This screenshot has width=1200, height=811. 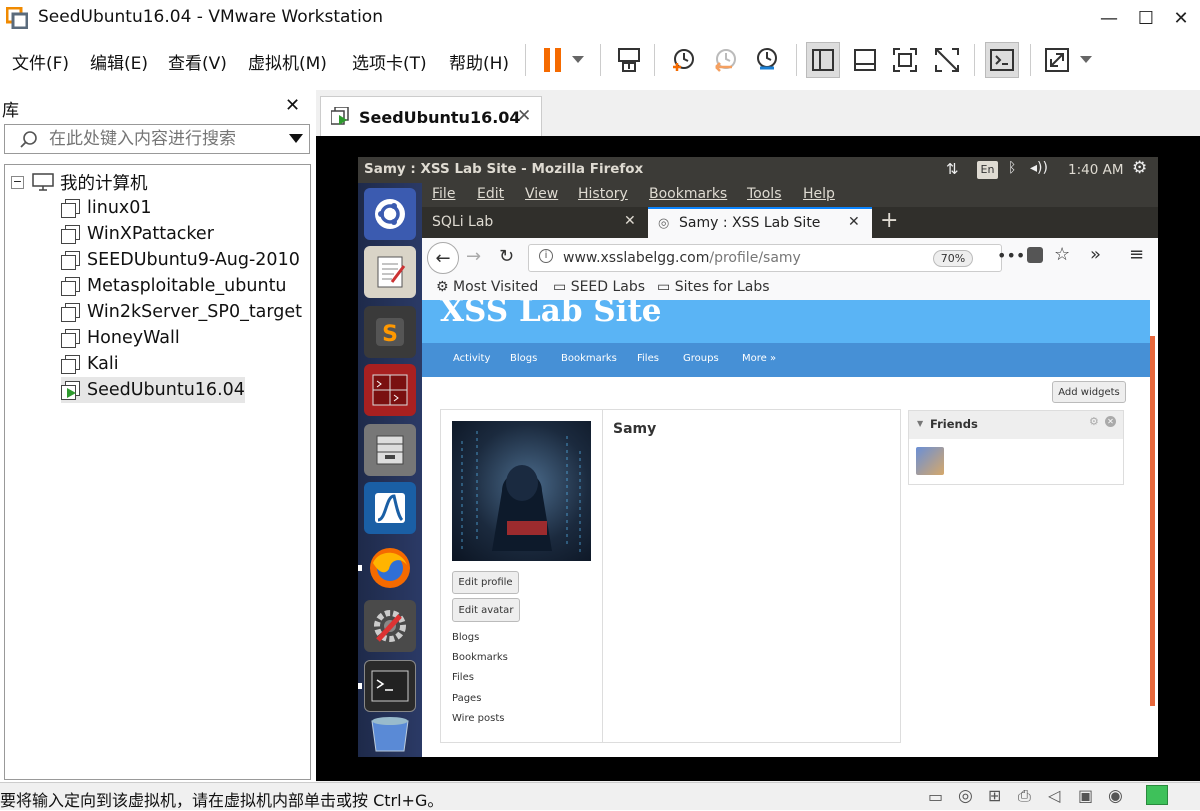 What do you see at coordinates (953, 258) in the screenshot?
I see `zoom-indicator: 70%` at bounding box center [953, 258].